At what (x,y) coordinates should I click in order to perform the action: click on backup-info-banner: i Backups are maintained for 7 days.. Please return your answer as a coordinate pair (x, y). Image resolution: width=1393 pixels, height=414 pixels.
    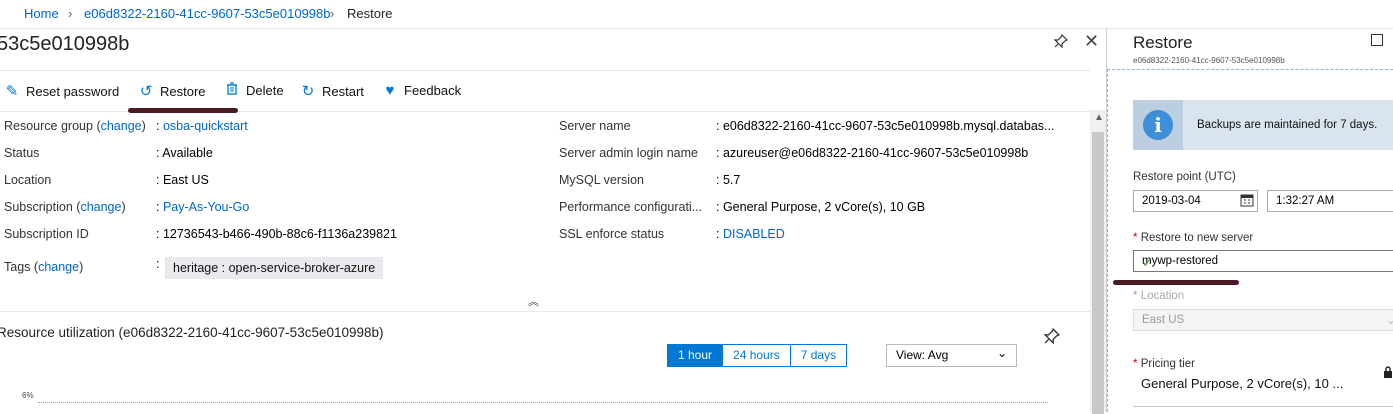
    Looking at the image, I should click on (1263, 125).